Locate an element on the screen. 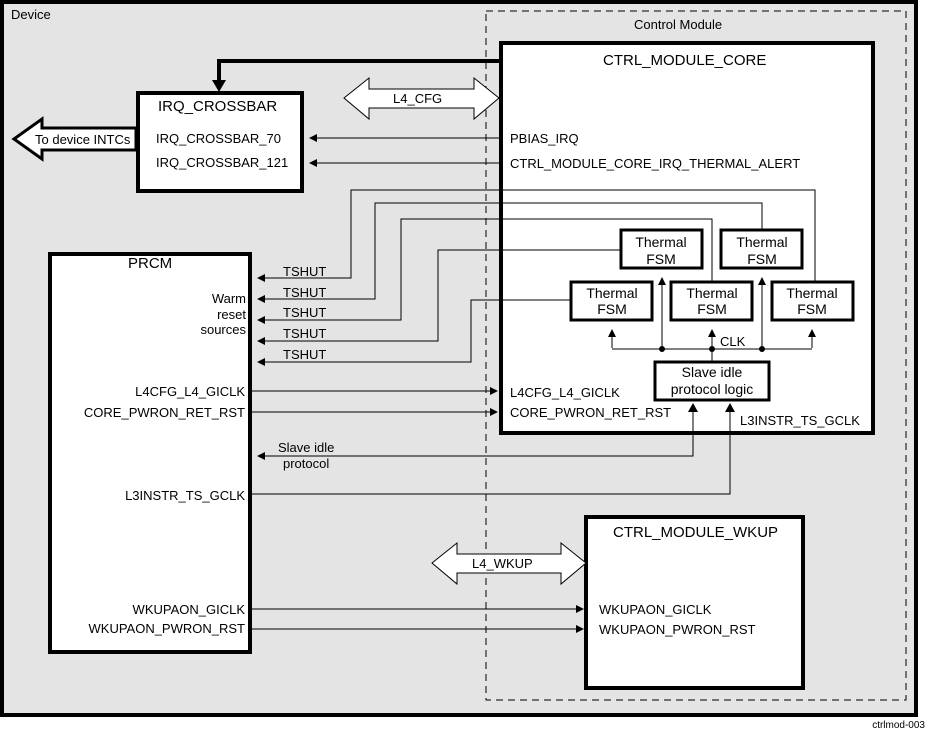  clk-label: CLK is located at coordinates (733, 341).